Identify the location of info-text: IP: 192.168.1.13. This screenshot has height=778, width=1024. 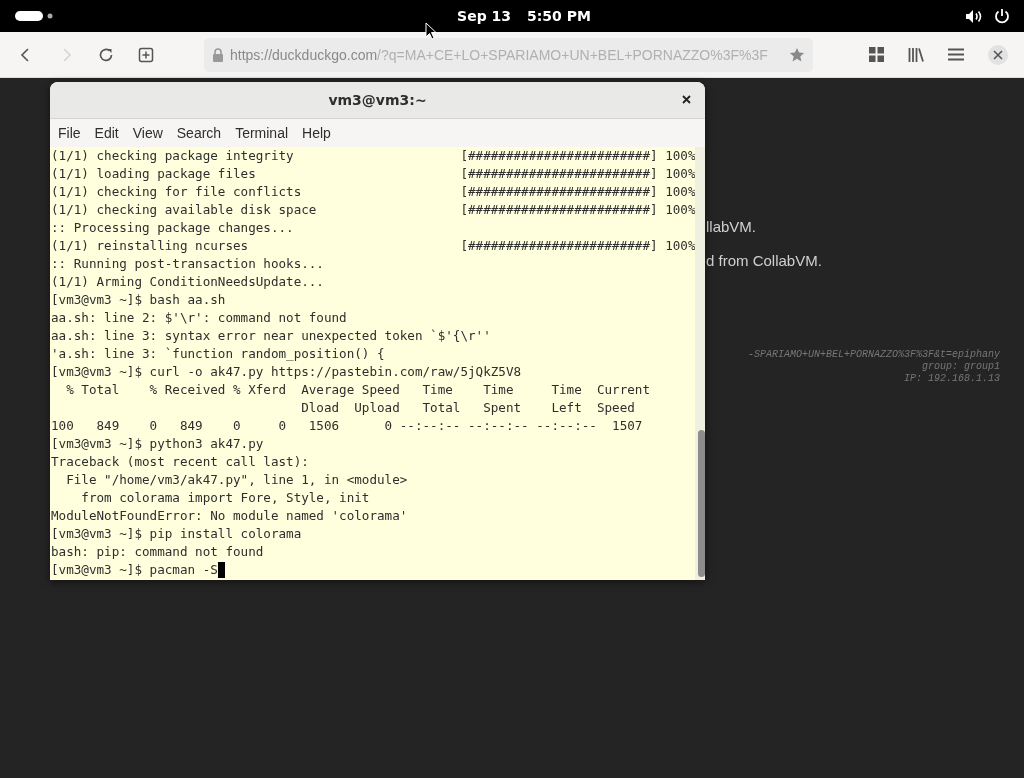
(952, 379).